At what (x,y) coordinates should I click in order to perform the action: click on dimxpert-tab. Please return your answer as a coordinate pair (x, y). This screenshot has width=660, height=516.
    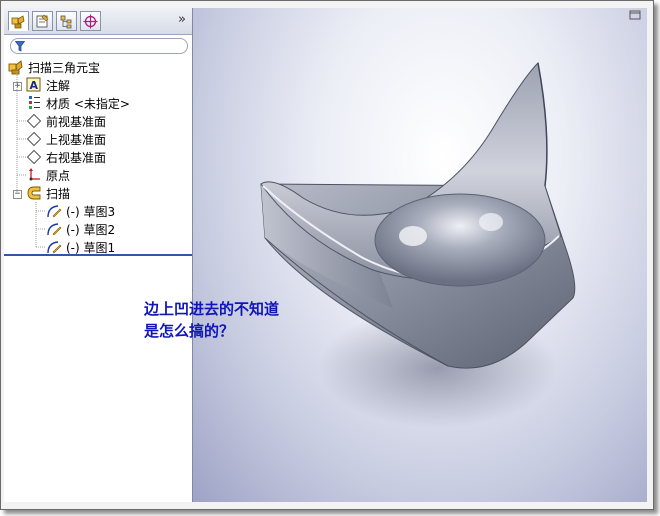
    Looking at the image, I should click on (90, 21).